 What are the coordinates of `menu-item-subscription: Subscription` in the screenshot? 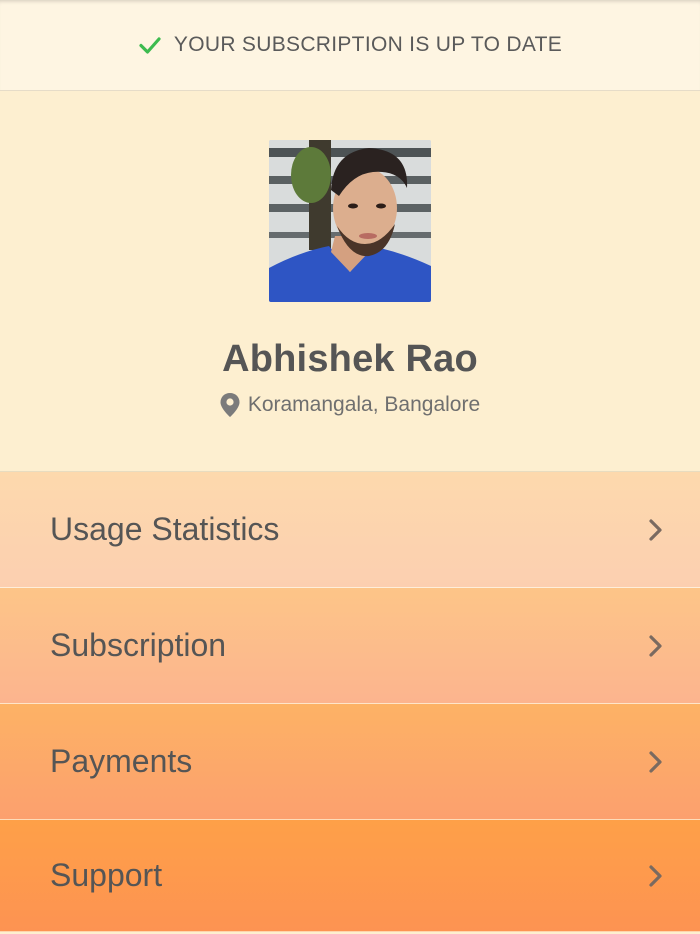 It's located at (350, 646).